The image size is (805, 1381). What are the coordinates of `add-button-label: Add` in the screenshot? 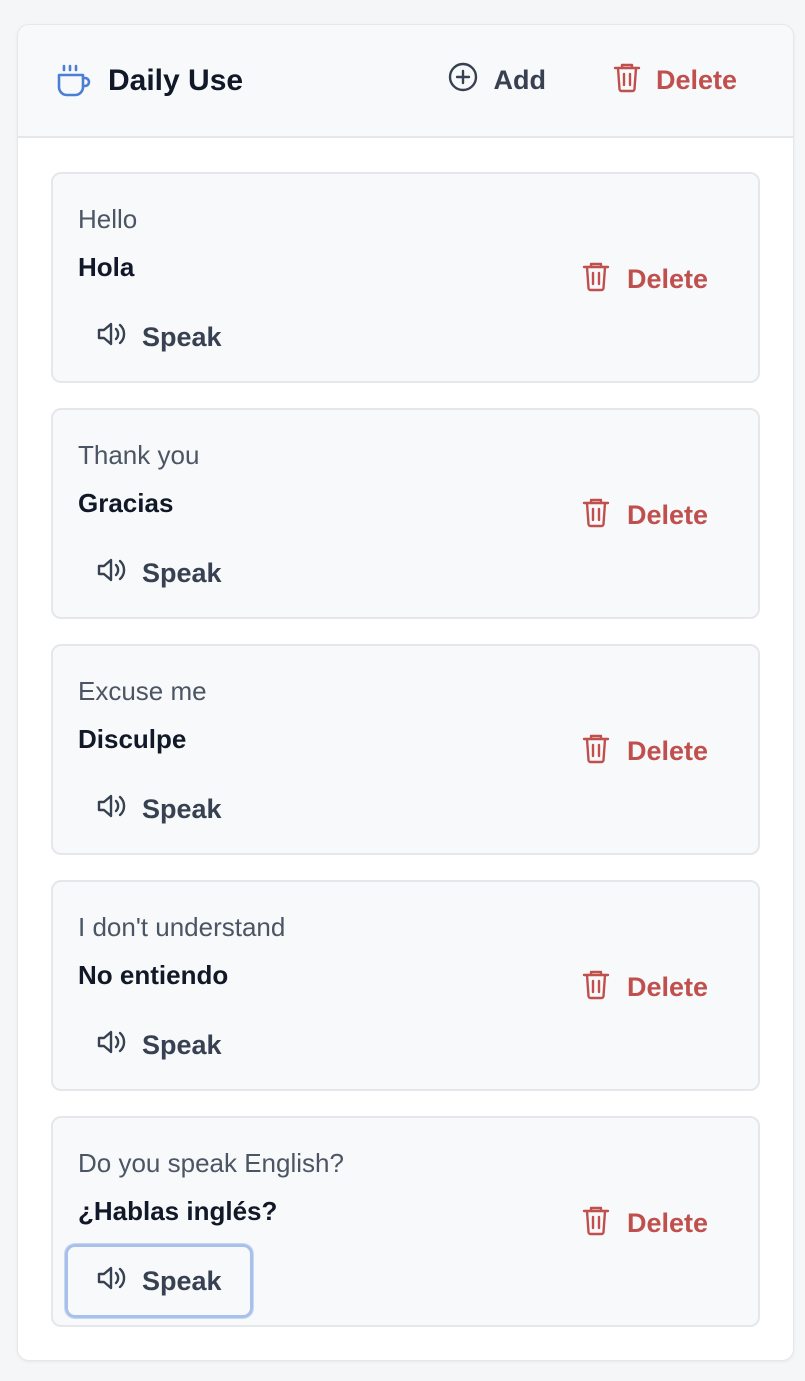 It's located at (519, 80).